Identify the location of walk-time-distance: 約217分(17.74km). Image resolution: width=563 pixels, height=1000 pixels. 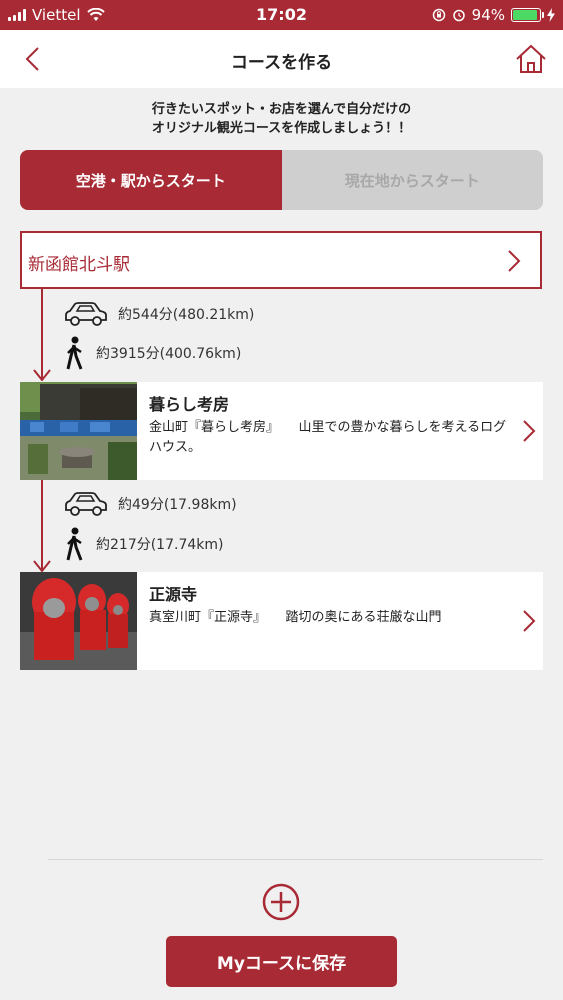
(160, 545).